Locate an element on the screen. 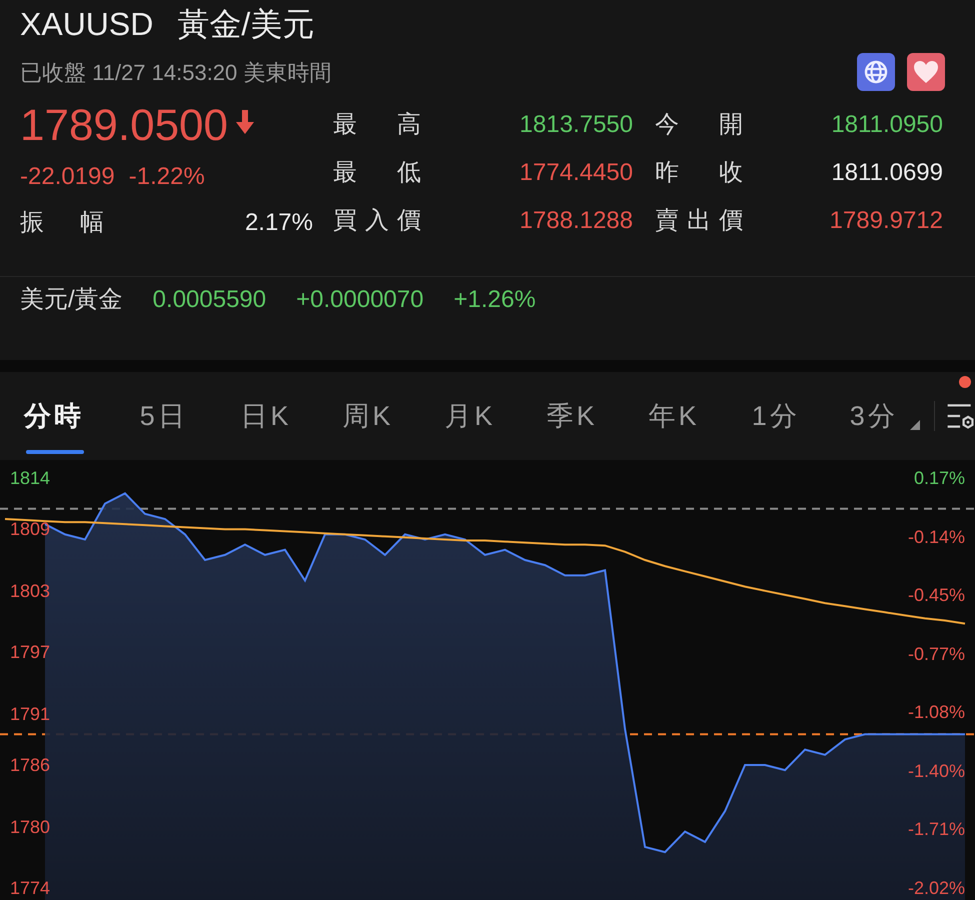  percent-axis-label: -1.40% is located at coordinates (936, 771).